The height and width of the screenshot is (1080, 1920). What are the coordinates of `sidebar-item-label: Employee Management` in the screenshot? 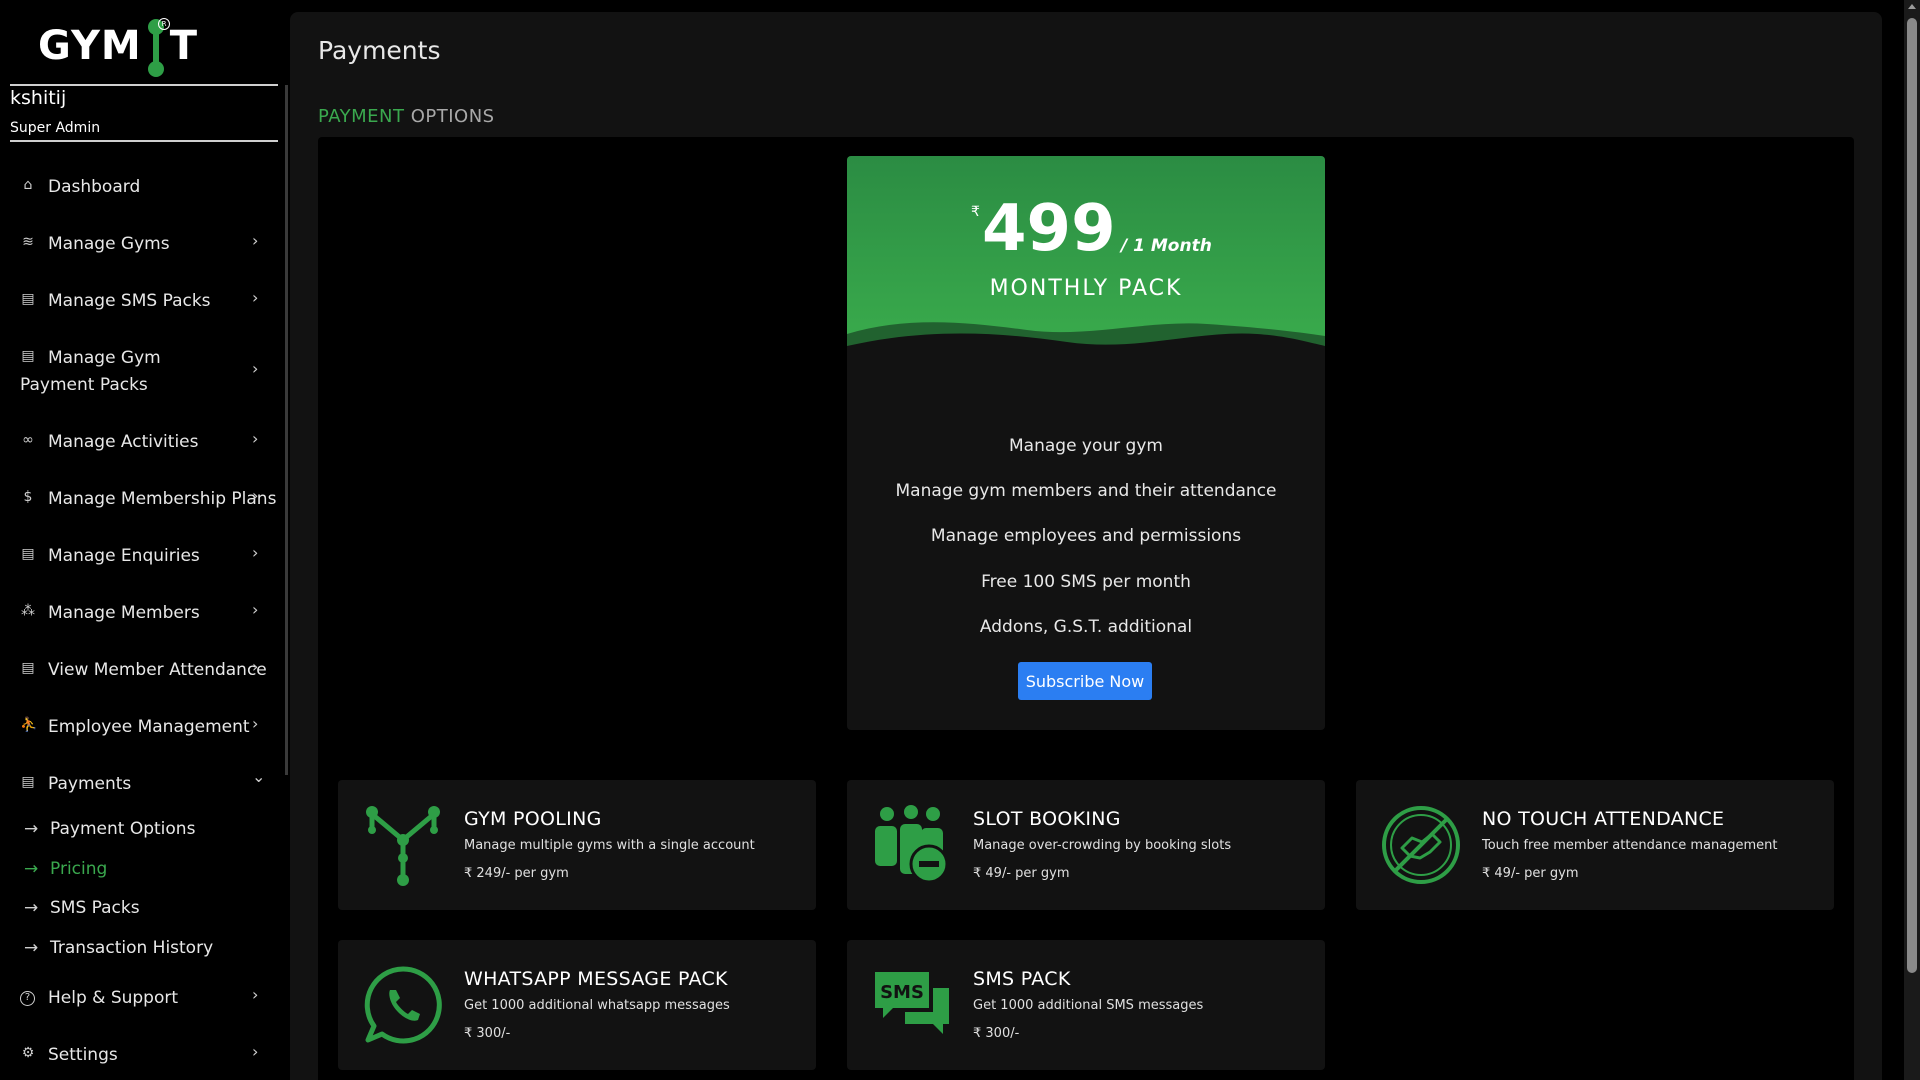 It's located at (149, 727).